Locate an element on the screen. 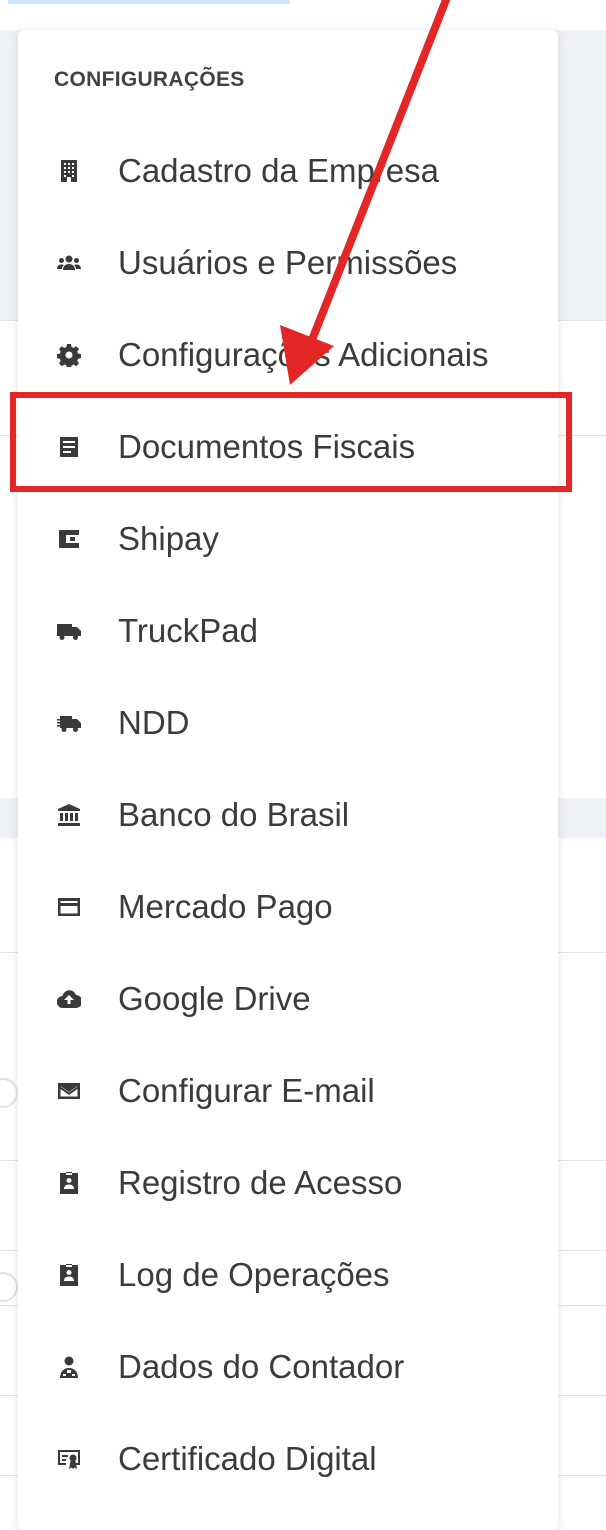  menu-item-label: Dados do Contador is located at coordinates (261, 1366).